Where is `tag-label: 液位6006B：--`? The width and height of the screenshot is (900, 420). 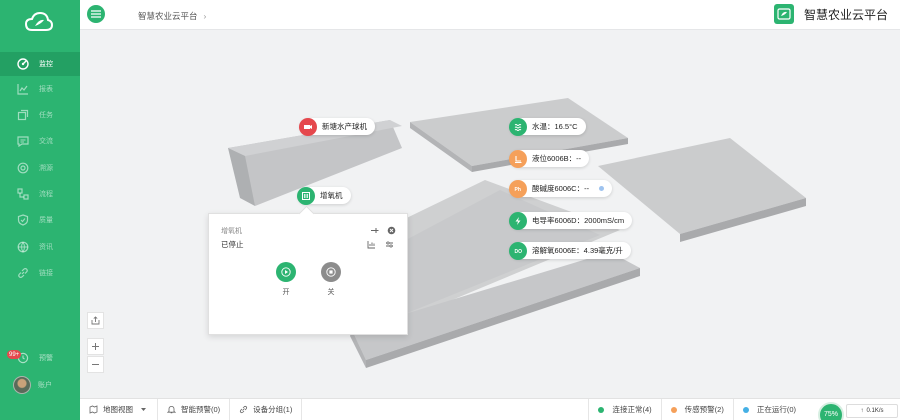
tag-label: 液位6006B：-- is located at coordinates (557, 158).